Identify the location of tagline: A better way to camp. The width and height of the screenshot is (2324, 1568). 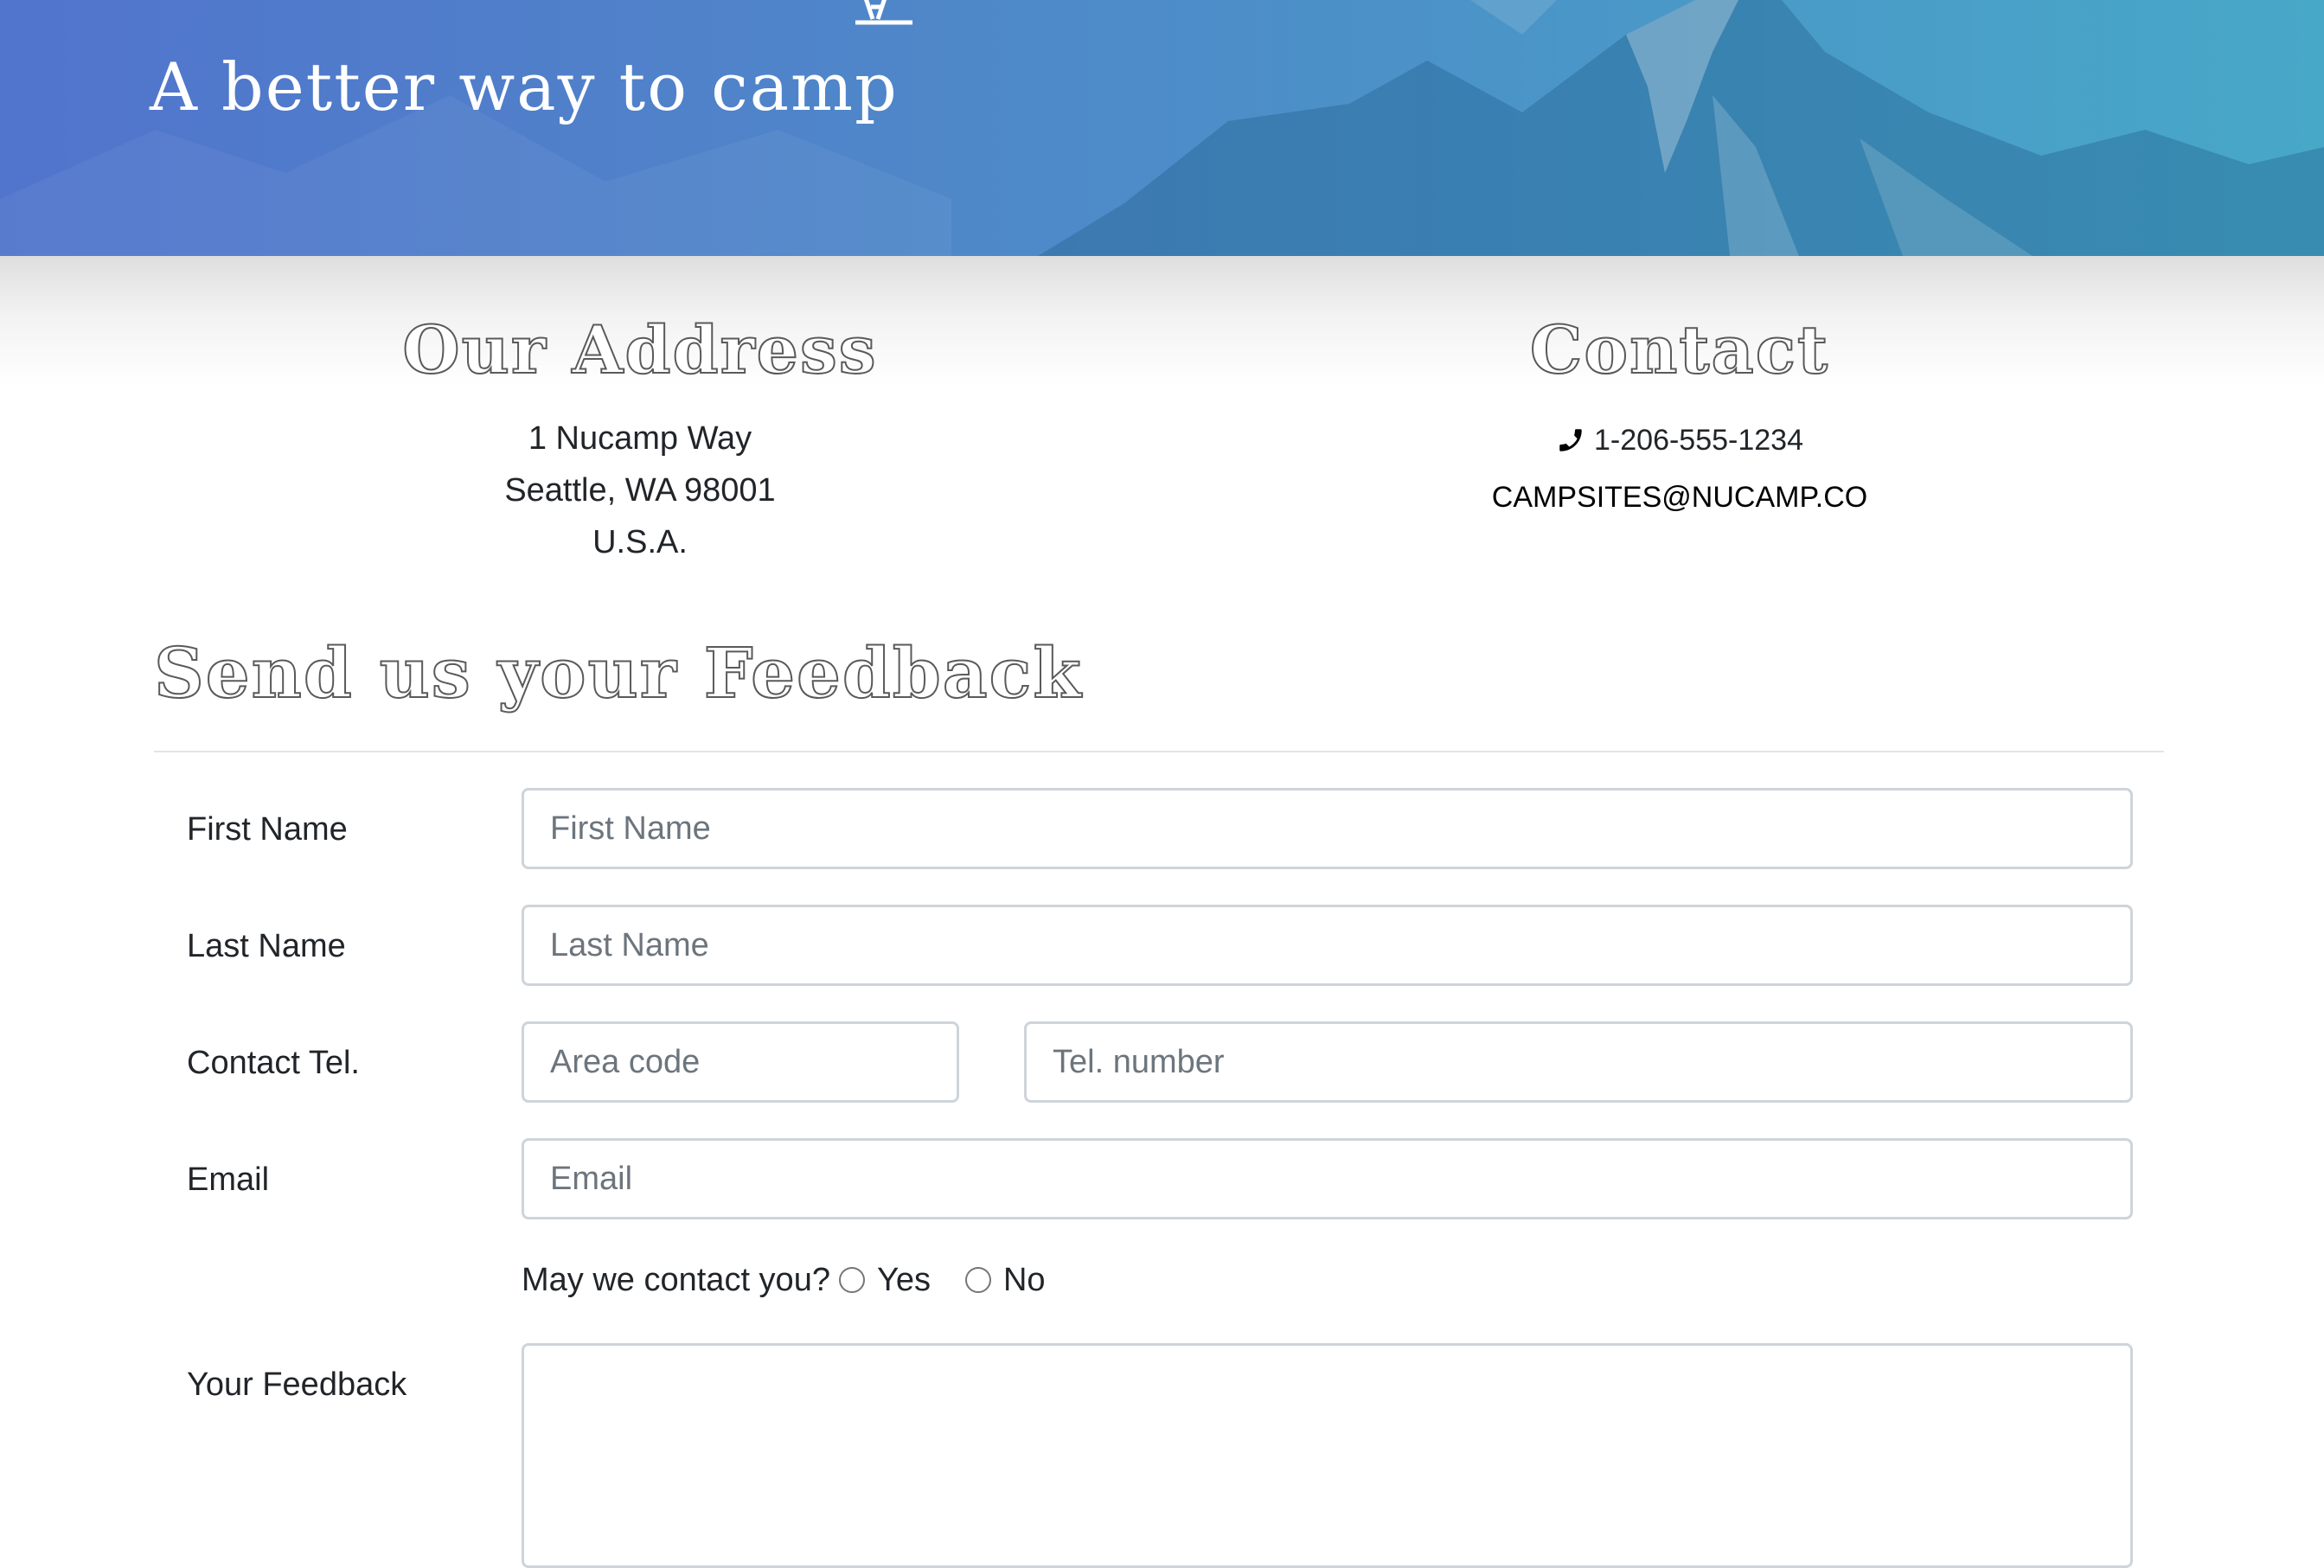
(524, 86).